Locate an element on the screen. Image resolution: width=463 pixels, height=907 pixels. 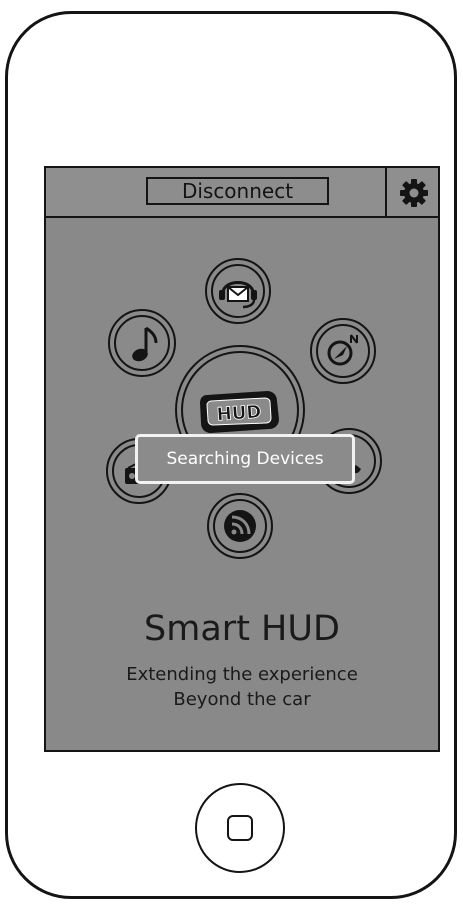
rss-feed-icon is located at coordinates (240, 526).